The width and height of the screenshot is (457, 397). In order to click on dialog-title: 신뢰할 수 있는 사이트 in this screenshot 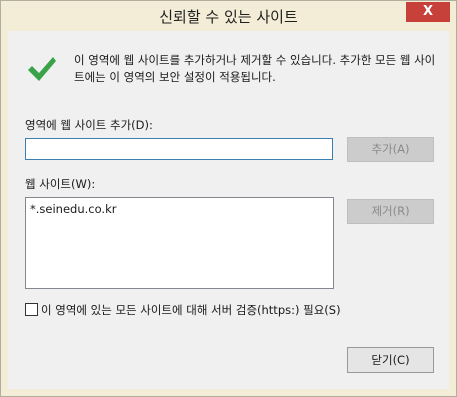, I will do `click(228, 17)`.